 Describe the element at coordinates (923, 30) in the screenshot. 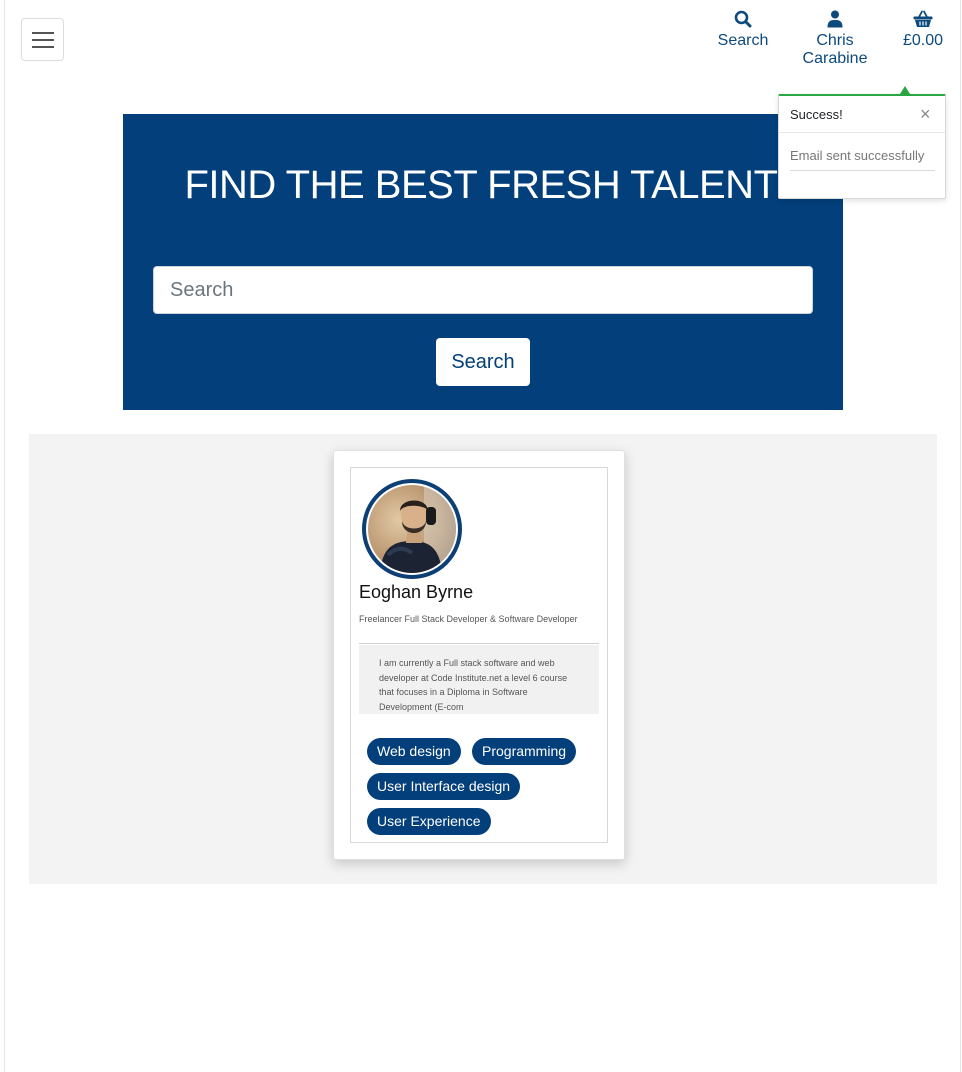

I see `nav-basket-link: £0.00` at that location.